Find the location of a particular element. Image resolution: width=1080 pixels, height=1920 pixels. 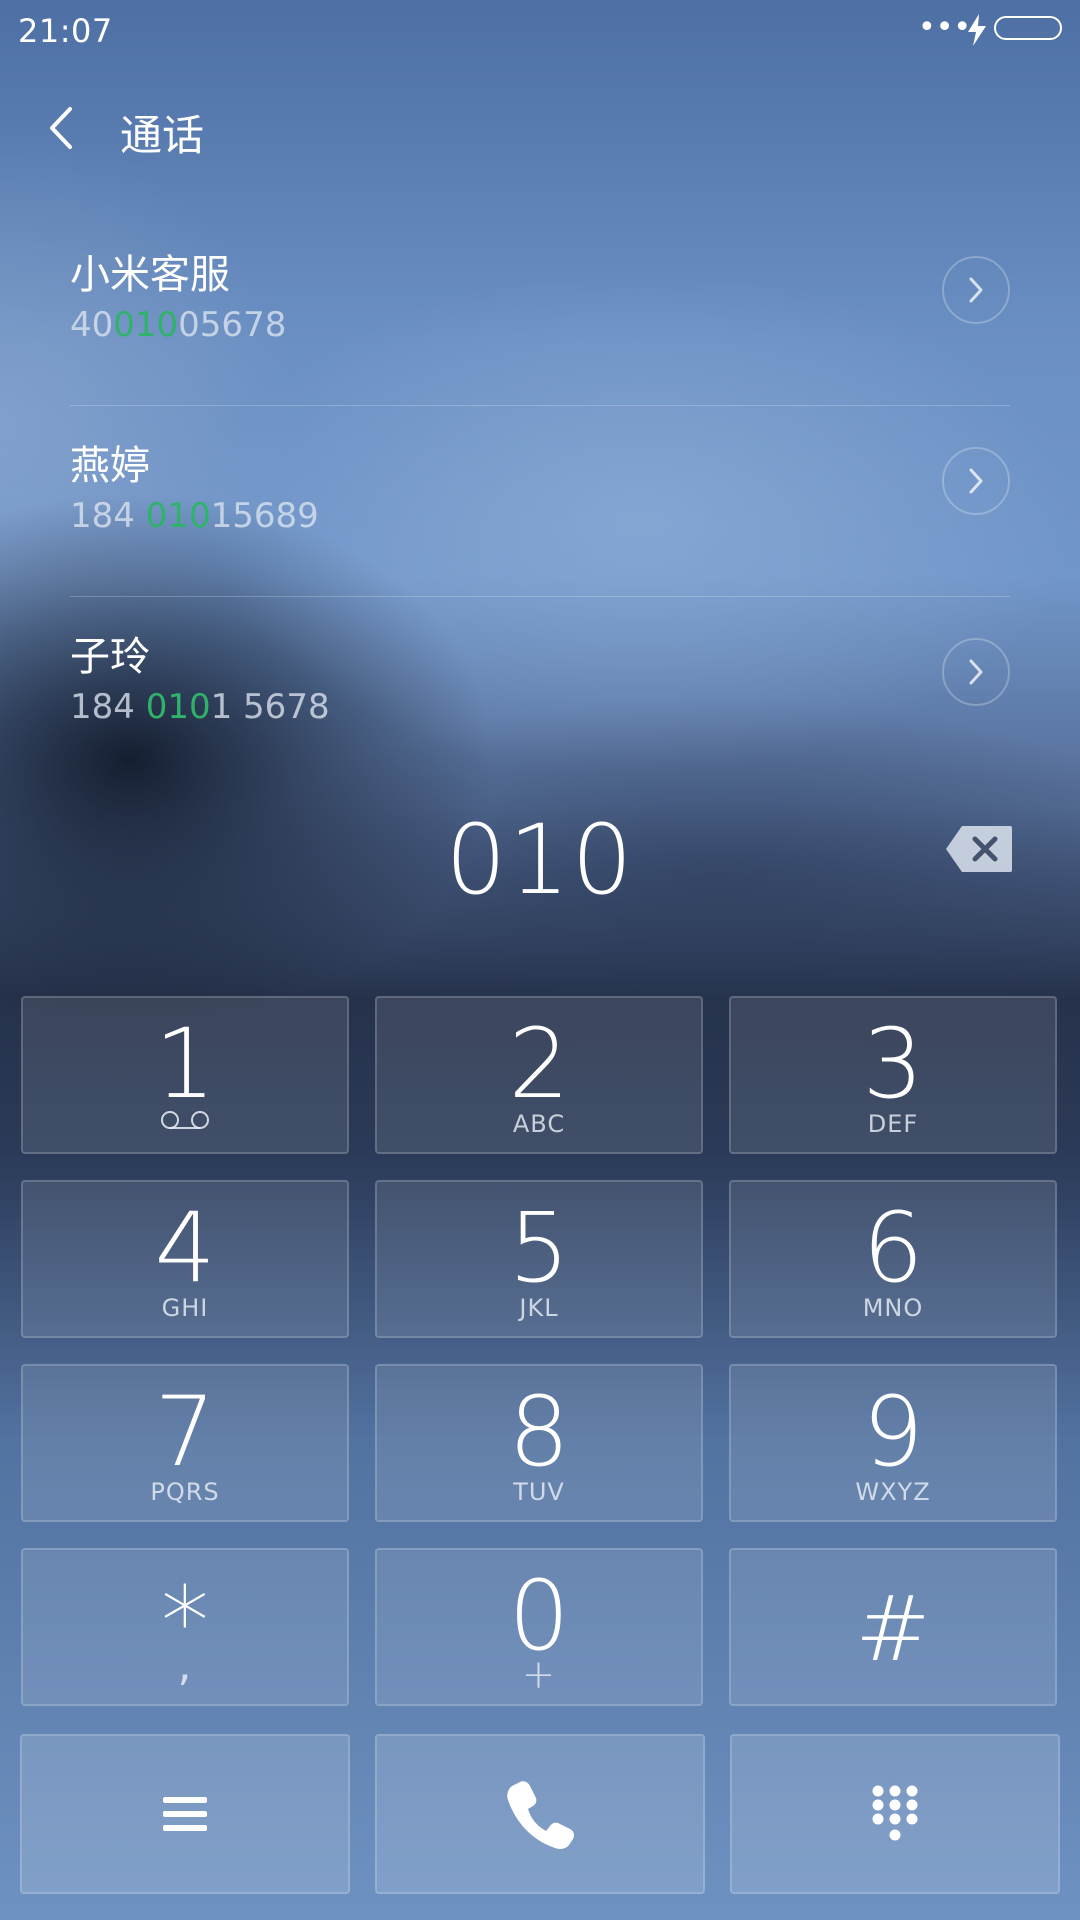

contact-row: 小米客服 4001005678 is located at coordinates (540, 310).